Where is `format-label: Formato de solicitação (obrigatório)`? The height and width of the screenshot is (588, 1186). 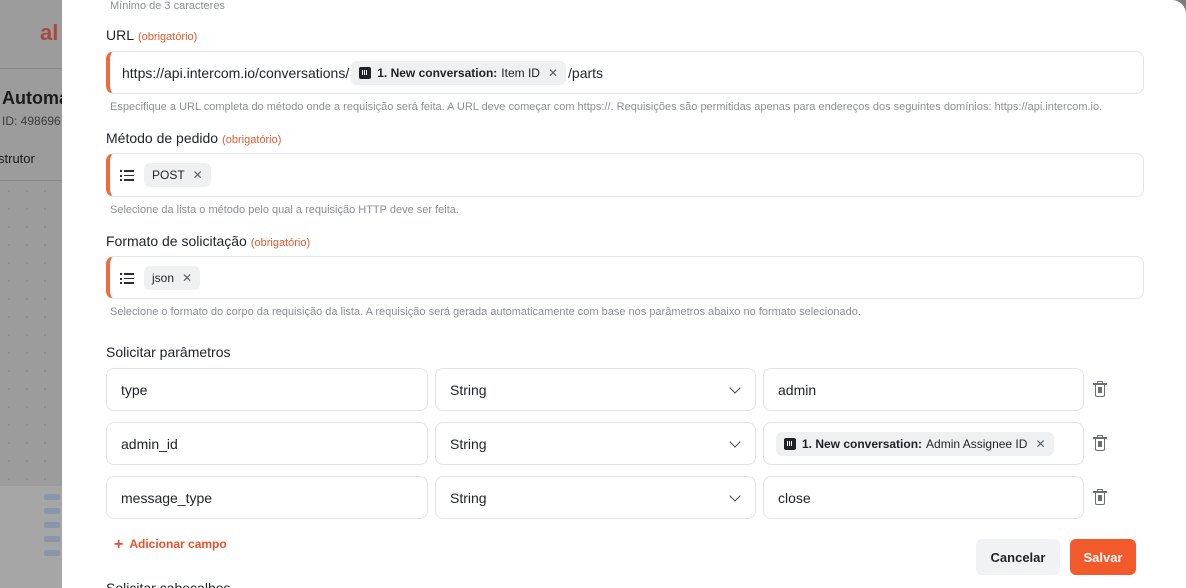
format-label: Formato de solicitação (obrigatório) is located at coordinates (208, 241).